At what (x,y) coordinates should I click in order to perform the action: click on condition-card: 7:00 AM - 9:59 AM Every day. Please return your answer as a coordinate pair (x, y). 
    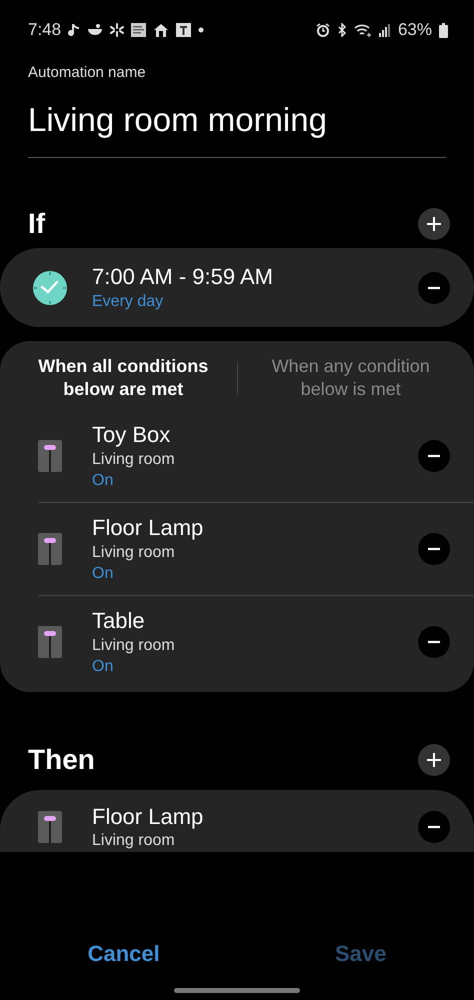
    Looking at the image, I should click on (237, 287).